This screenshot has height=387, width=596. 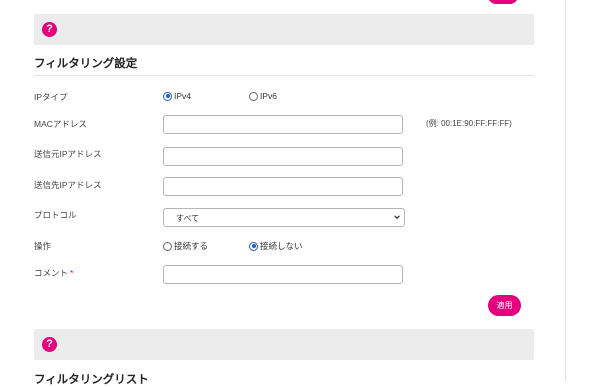 I want to click on mac-address-label: MACアドレス, so click(x=60, y=124).